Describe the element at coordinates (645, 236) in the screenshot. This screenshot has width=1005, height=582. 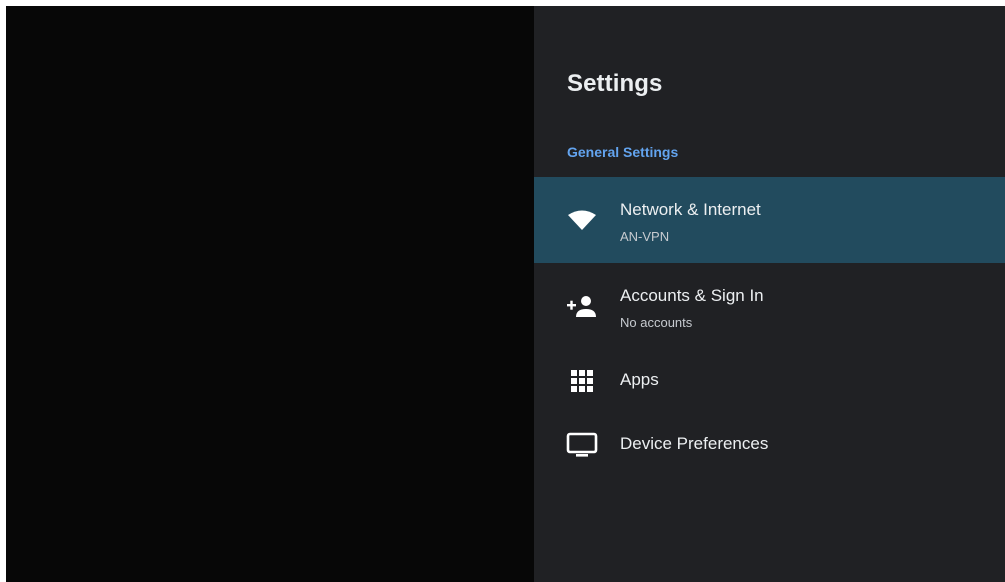
I see `menu-item-sublabel: AN-VPN` at that location.